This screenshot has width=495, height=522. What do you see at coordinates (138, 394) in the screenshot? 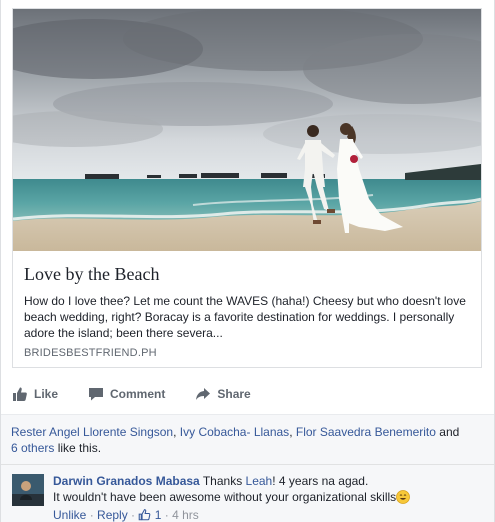
I see `comment-label: Comment` at bounding box center [138, 394].